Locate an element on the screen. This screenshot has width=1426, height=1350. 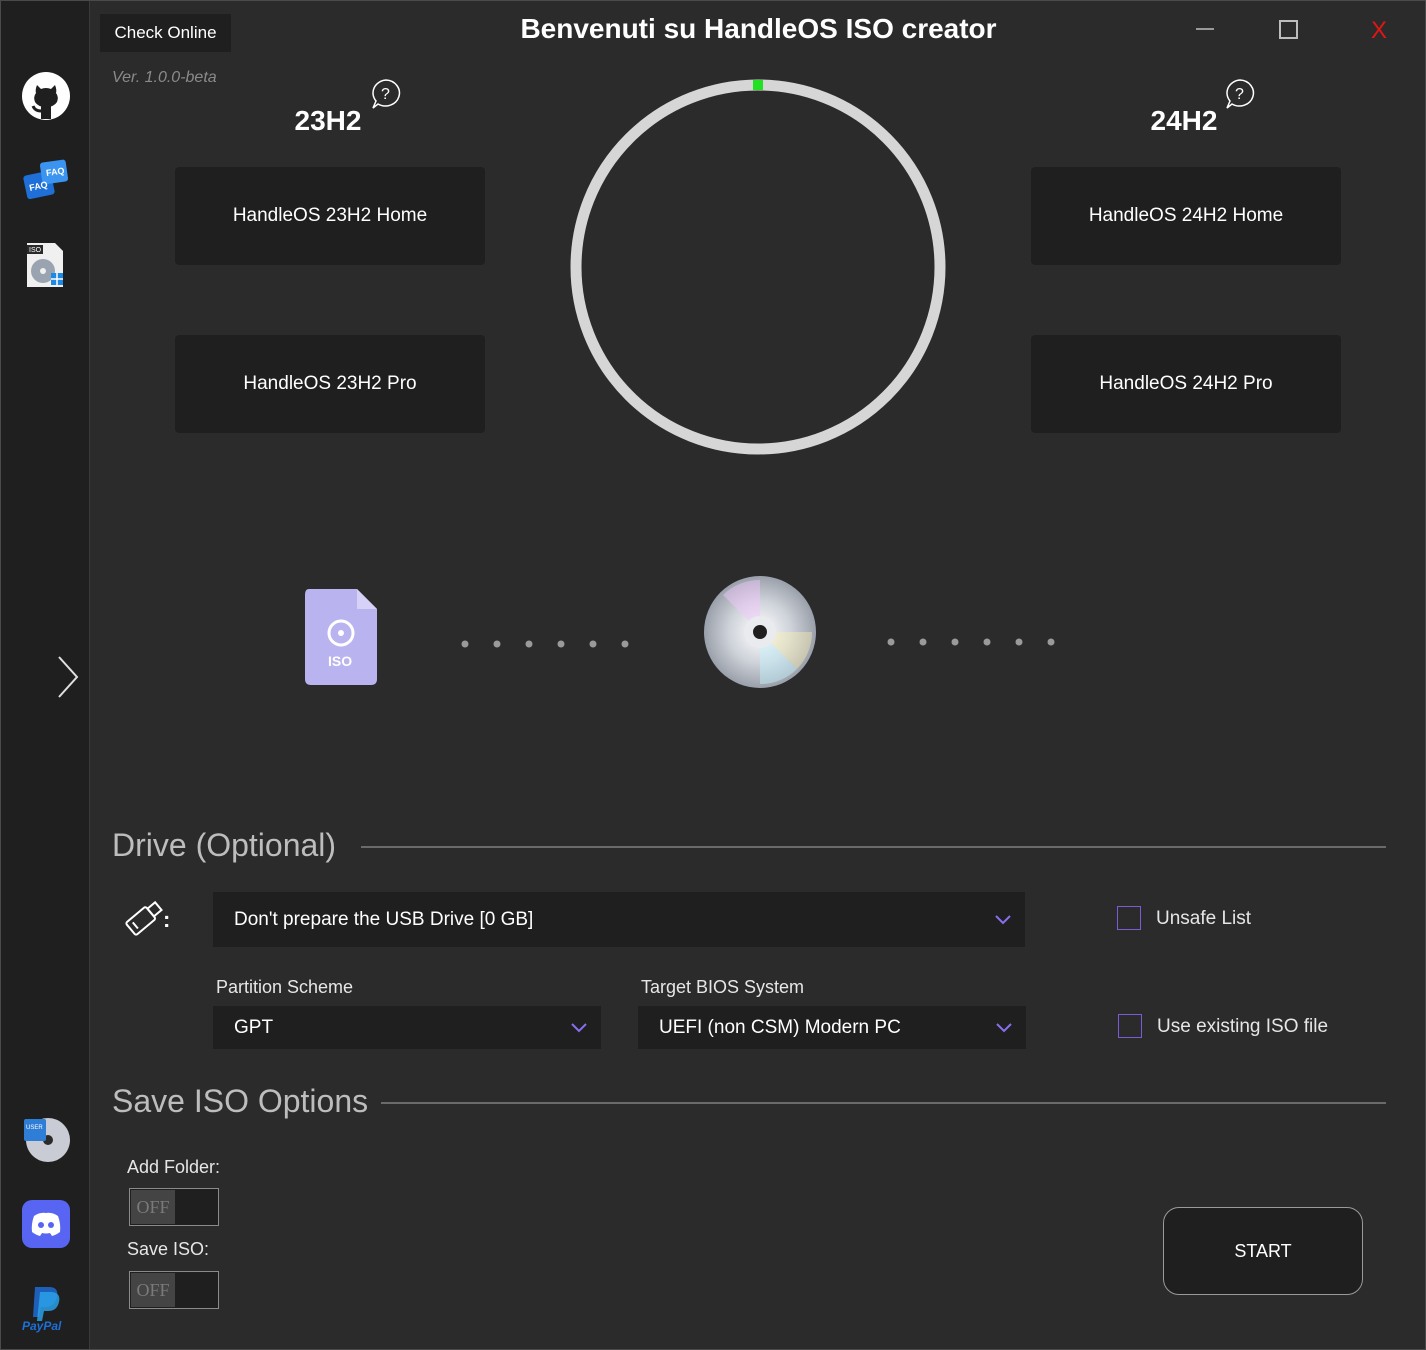
progress-dots-left is located at coordinates (545, 643).